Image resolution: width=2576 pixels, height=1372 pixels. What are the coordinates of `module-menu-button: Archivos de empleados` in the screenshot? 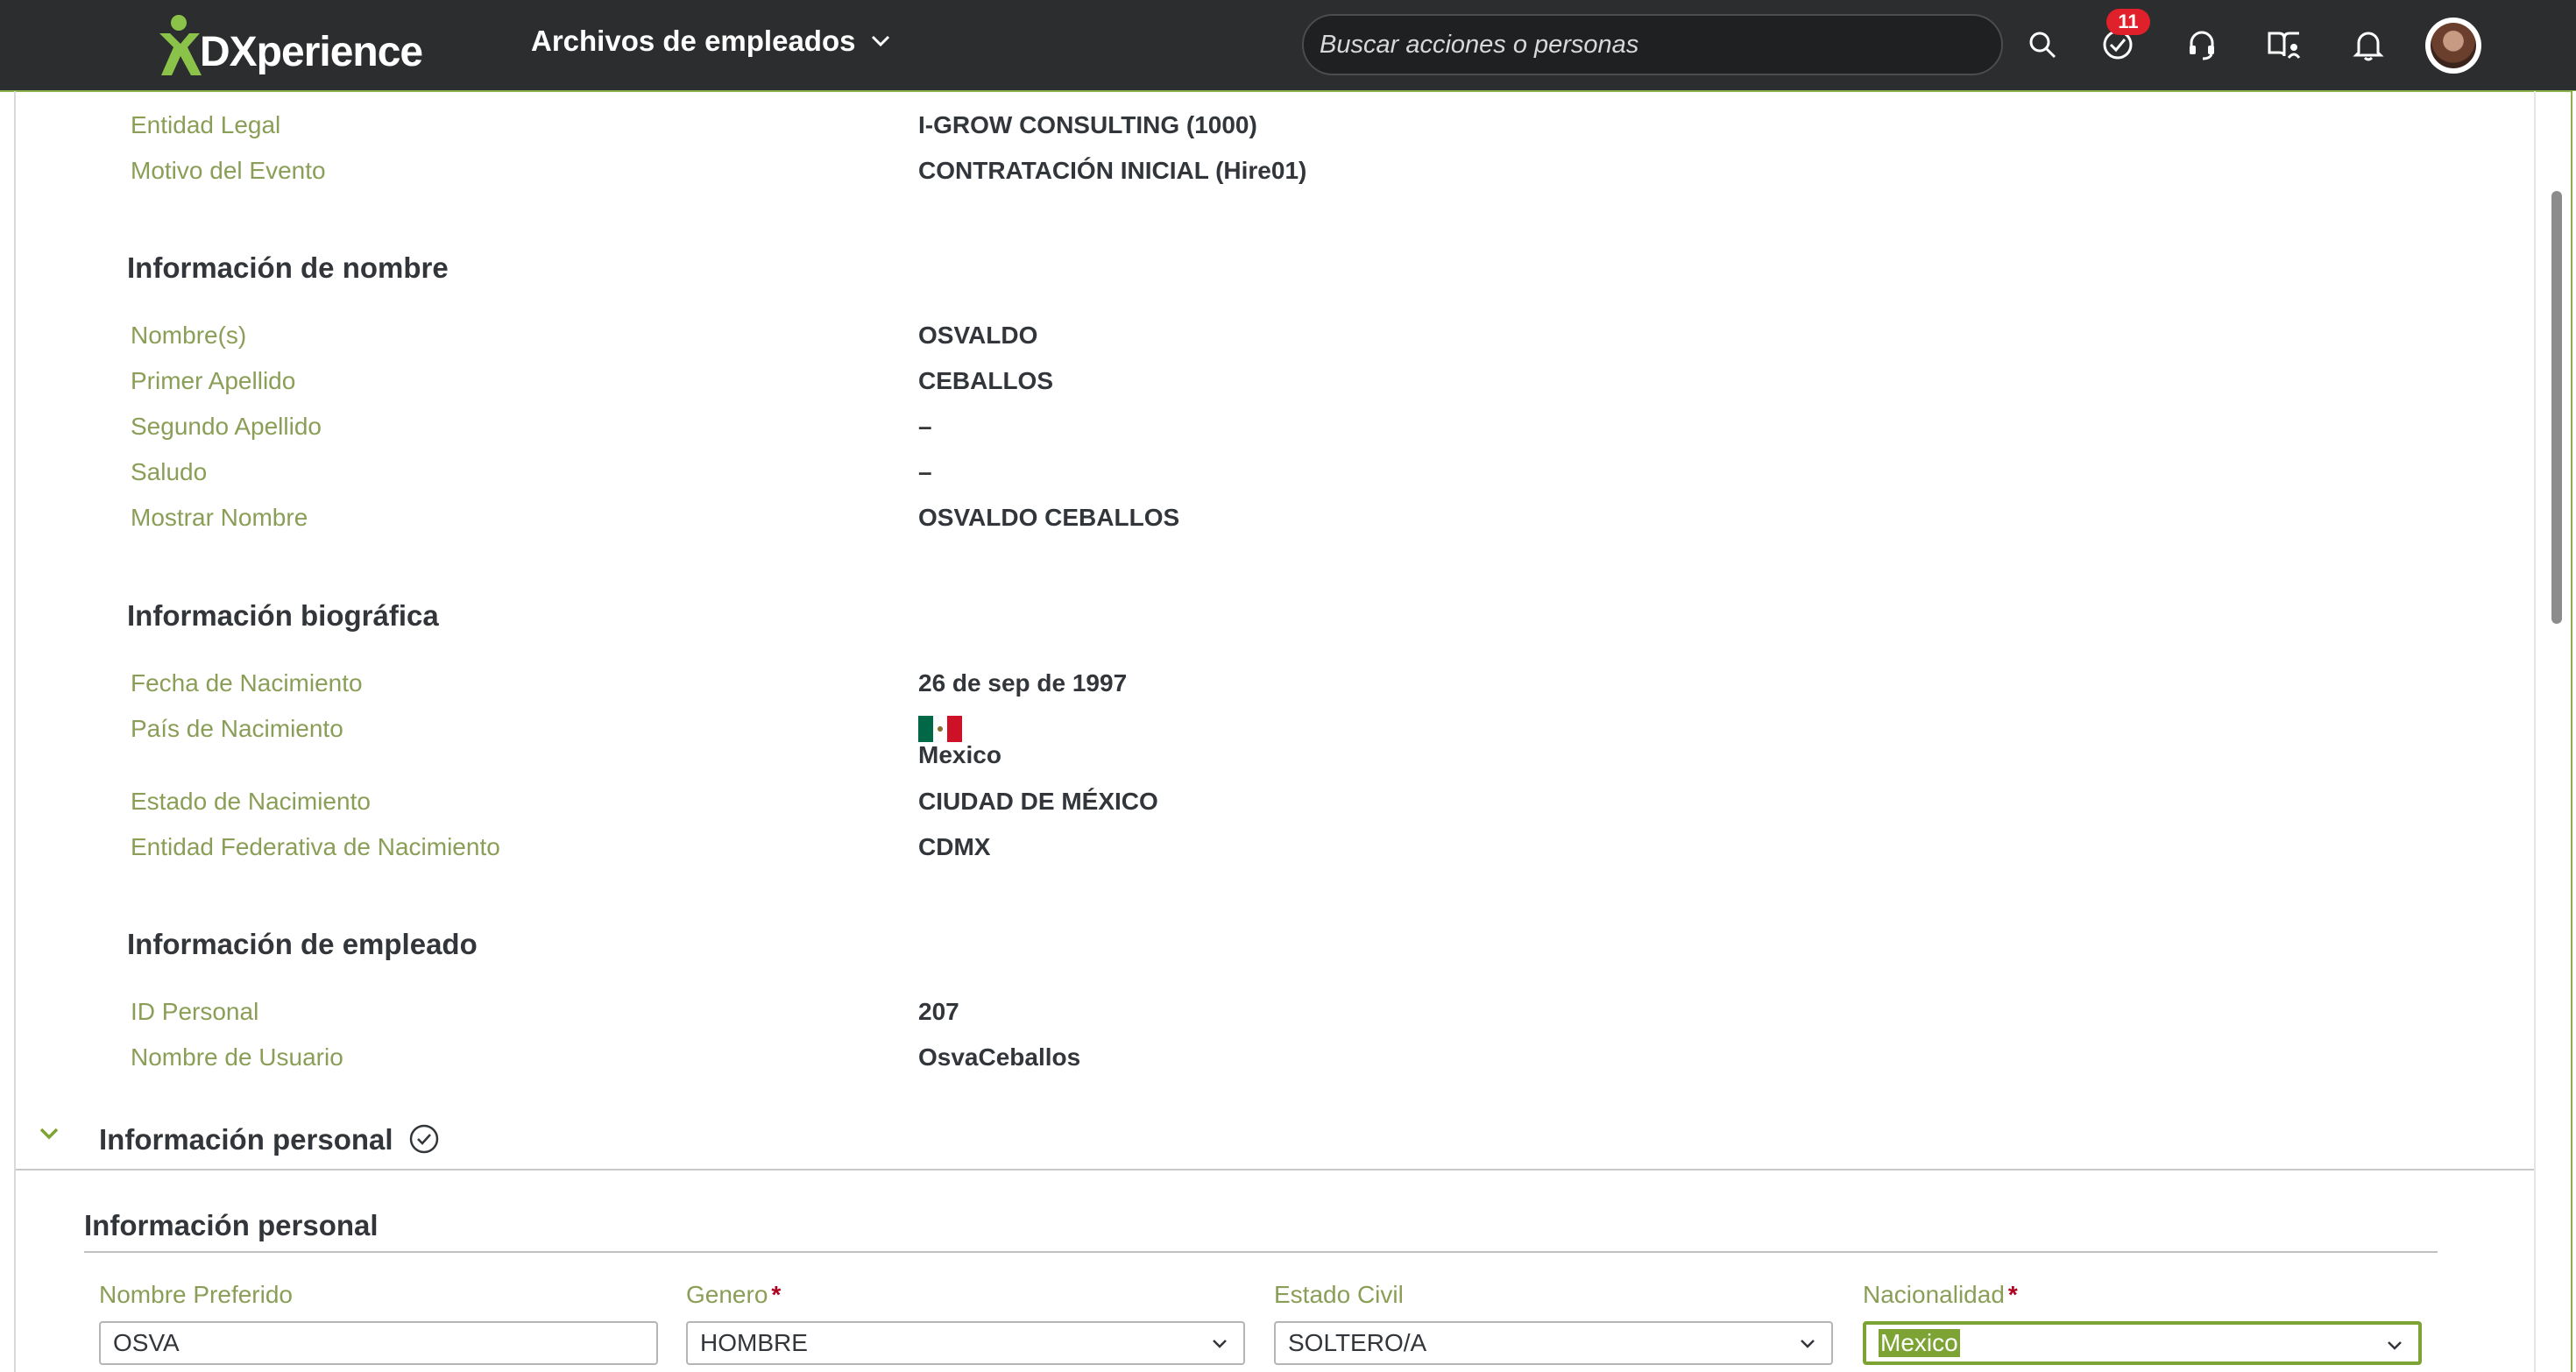 It's located at (710, 42).